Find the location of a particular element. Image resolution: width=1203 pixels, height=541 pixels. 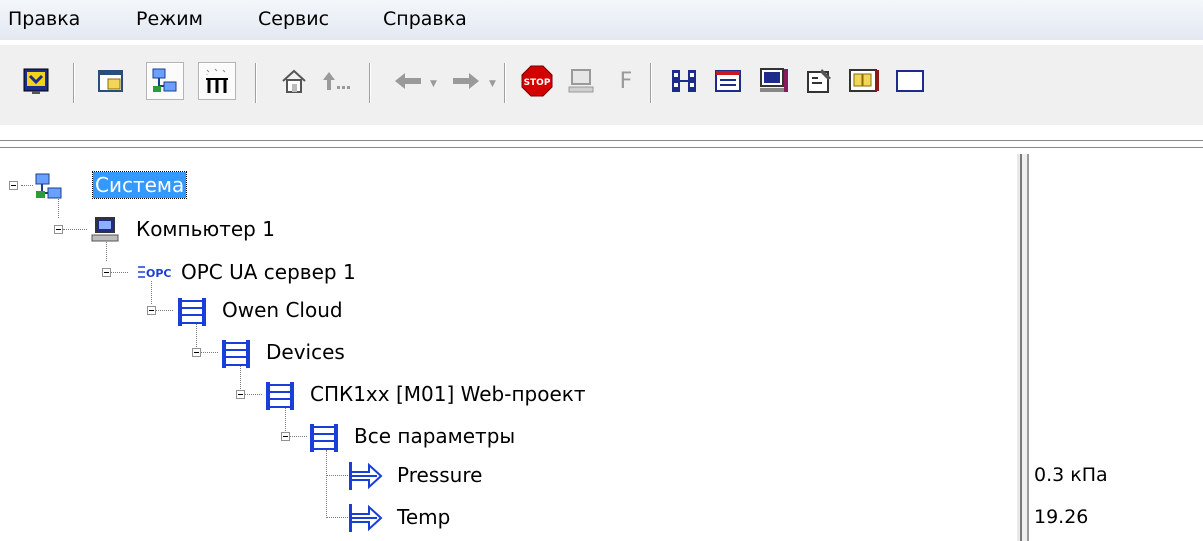

home-button is located at coordinates (294, 81).